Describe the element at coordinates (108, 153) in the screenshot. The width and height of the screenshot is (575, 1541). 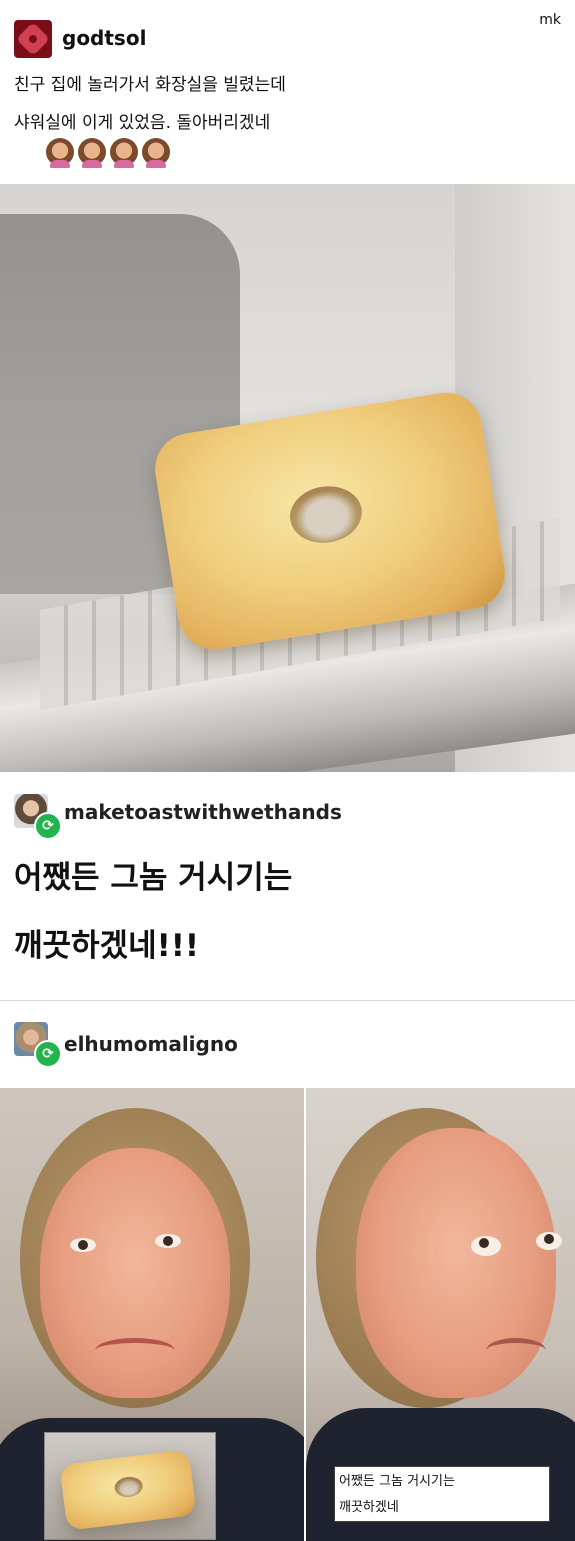
I see `emoji-row` at that location.